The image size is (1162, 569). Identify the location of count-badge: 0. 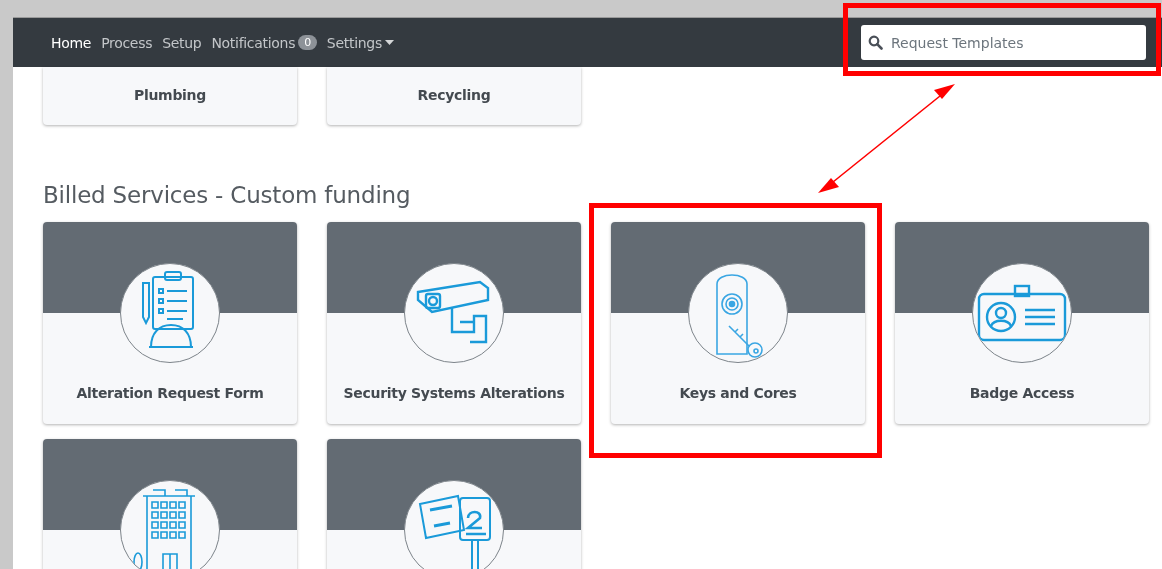
(307, 42).